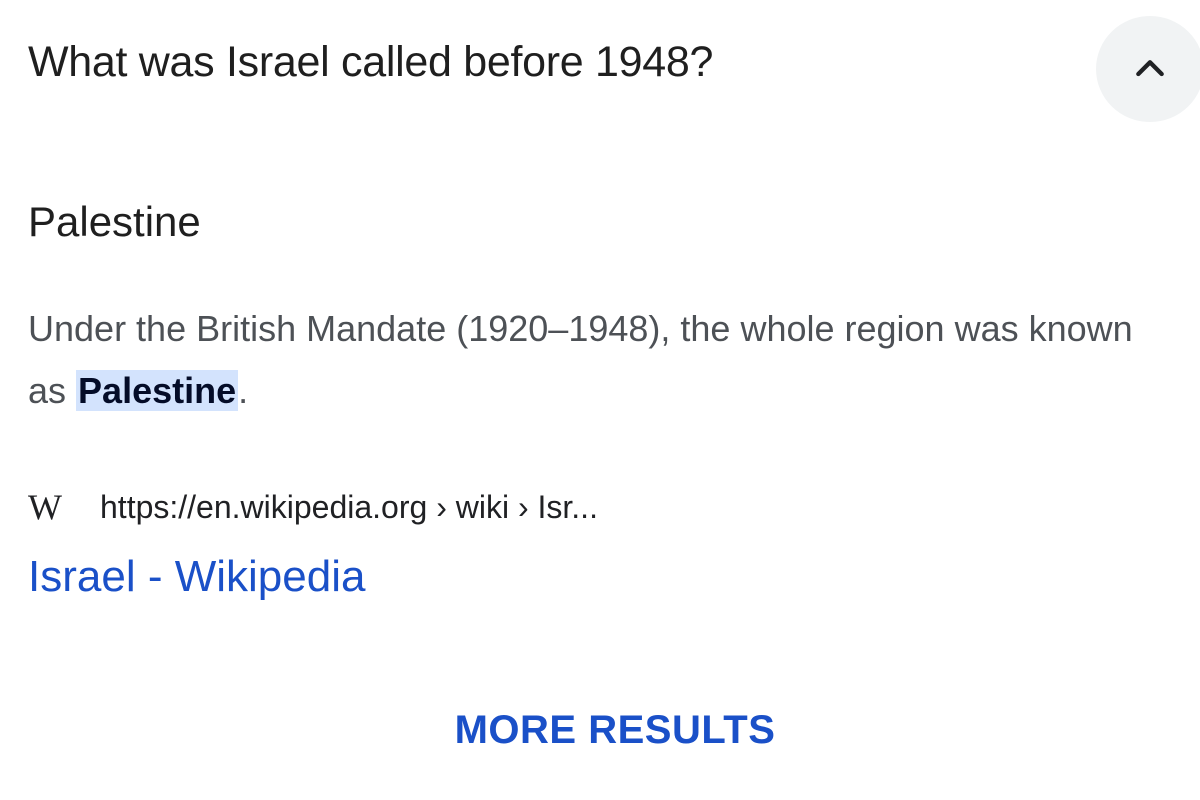  What do you see at coordinates (370, 62) in the screenshot?
I see `question-heading: What was Israel called before 1948?` at bounding box center [370, 62].